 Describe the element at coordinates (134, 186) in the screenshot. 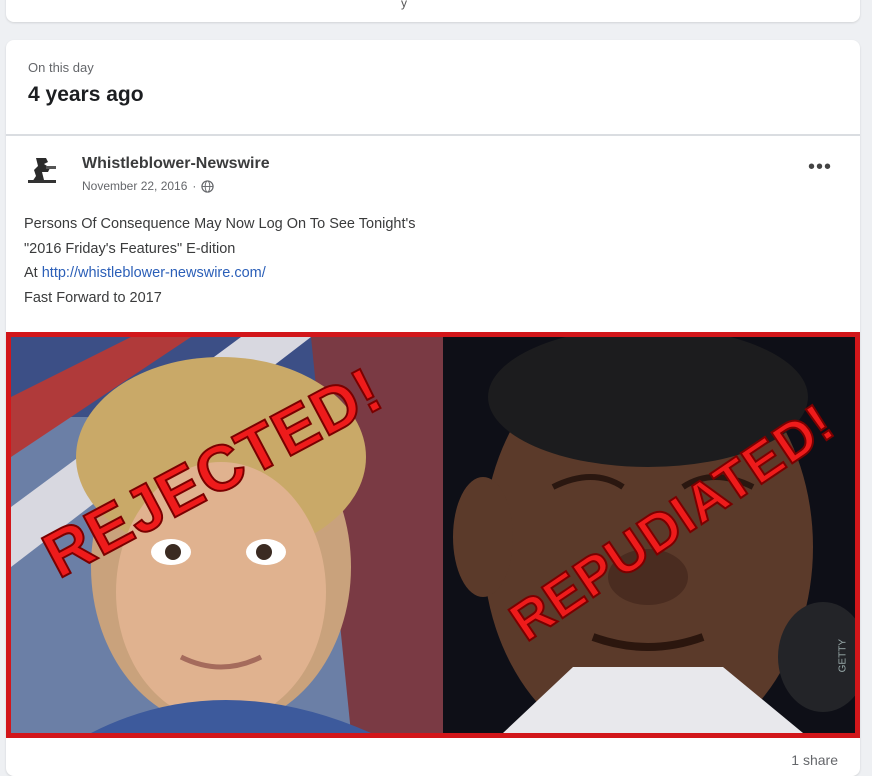

I see `post-date: November 22, 2016` at that location.